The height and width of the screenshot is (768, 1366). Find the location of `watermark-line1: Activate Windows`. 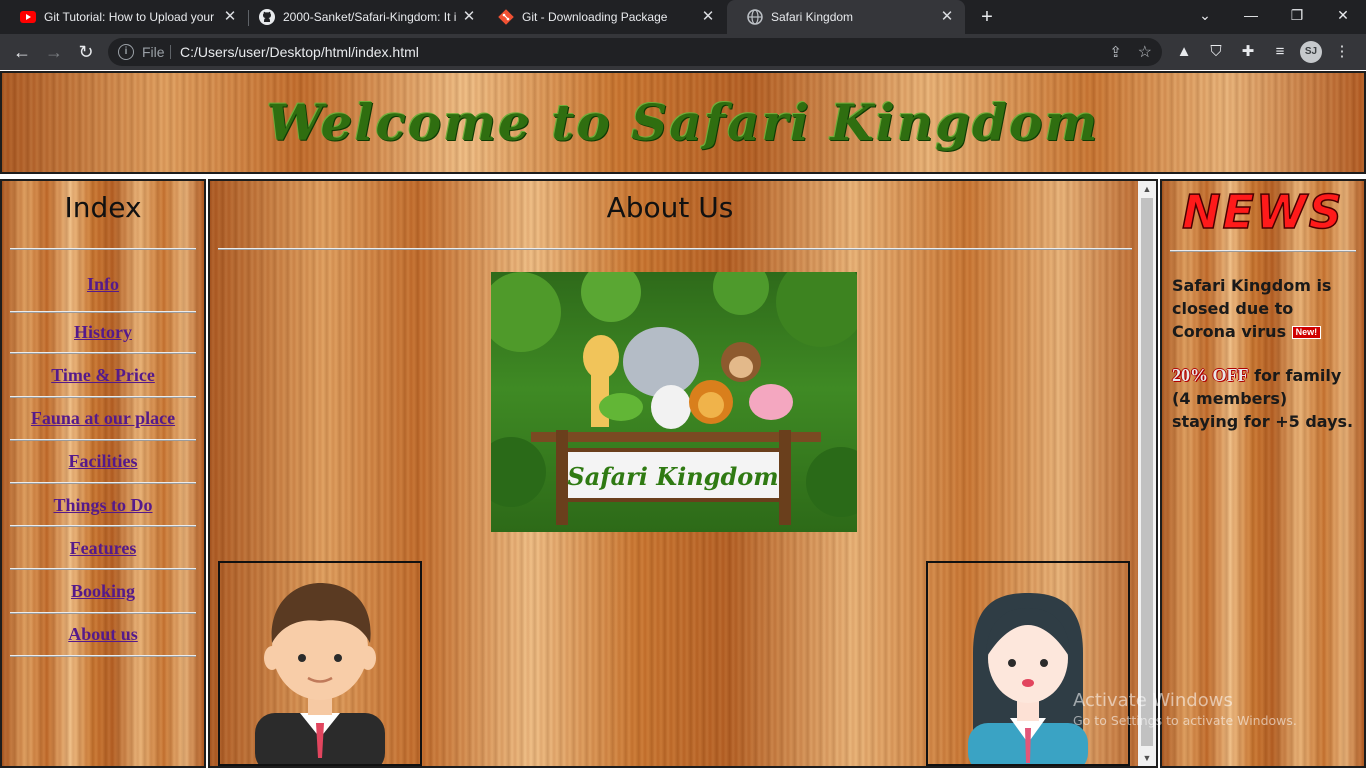

watermark-line1: Activate Windows is located at coordinates (1153, 700).